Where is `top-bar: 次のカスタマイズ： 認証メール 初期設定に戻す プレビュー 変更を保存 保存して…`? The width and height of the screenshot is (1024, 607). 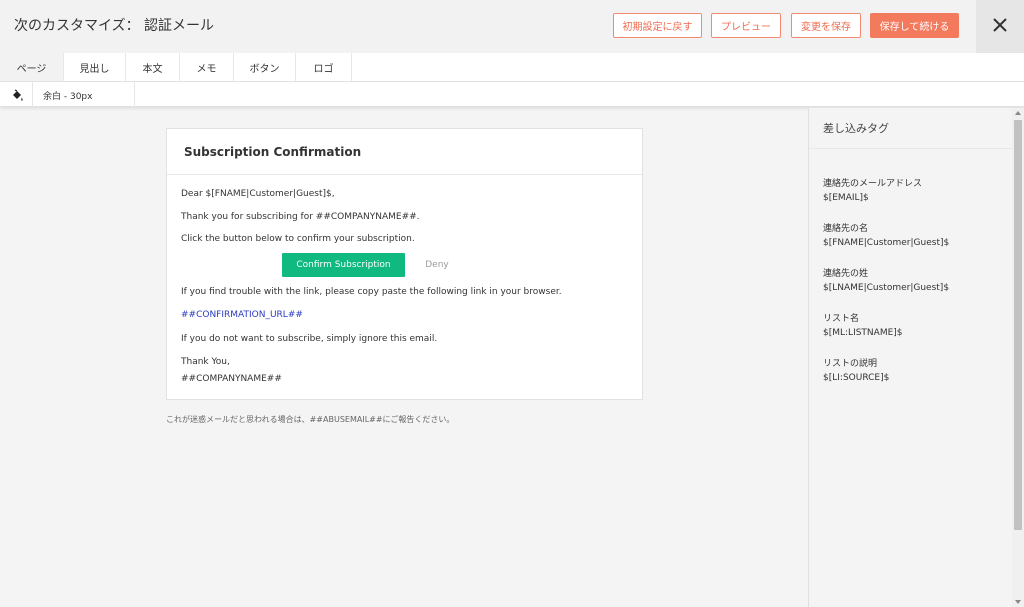
top-bar: 次のカスタマイズ： 認証メール 初期設定に戻す プレビュー 変更を保存 保存して… is located at coordinates (512, 26).